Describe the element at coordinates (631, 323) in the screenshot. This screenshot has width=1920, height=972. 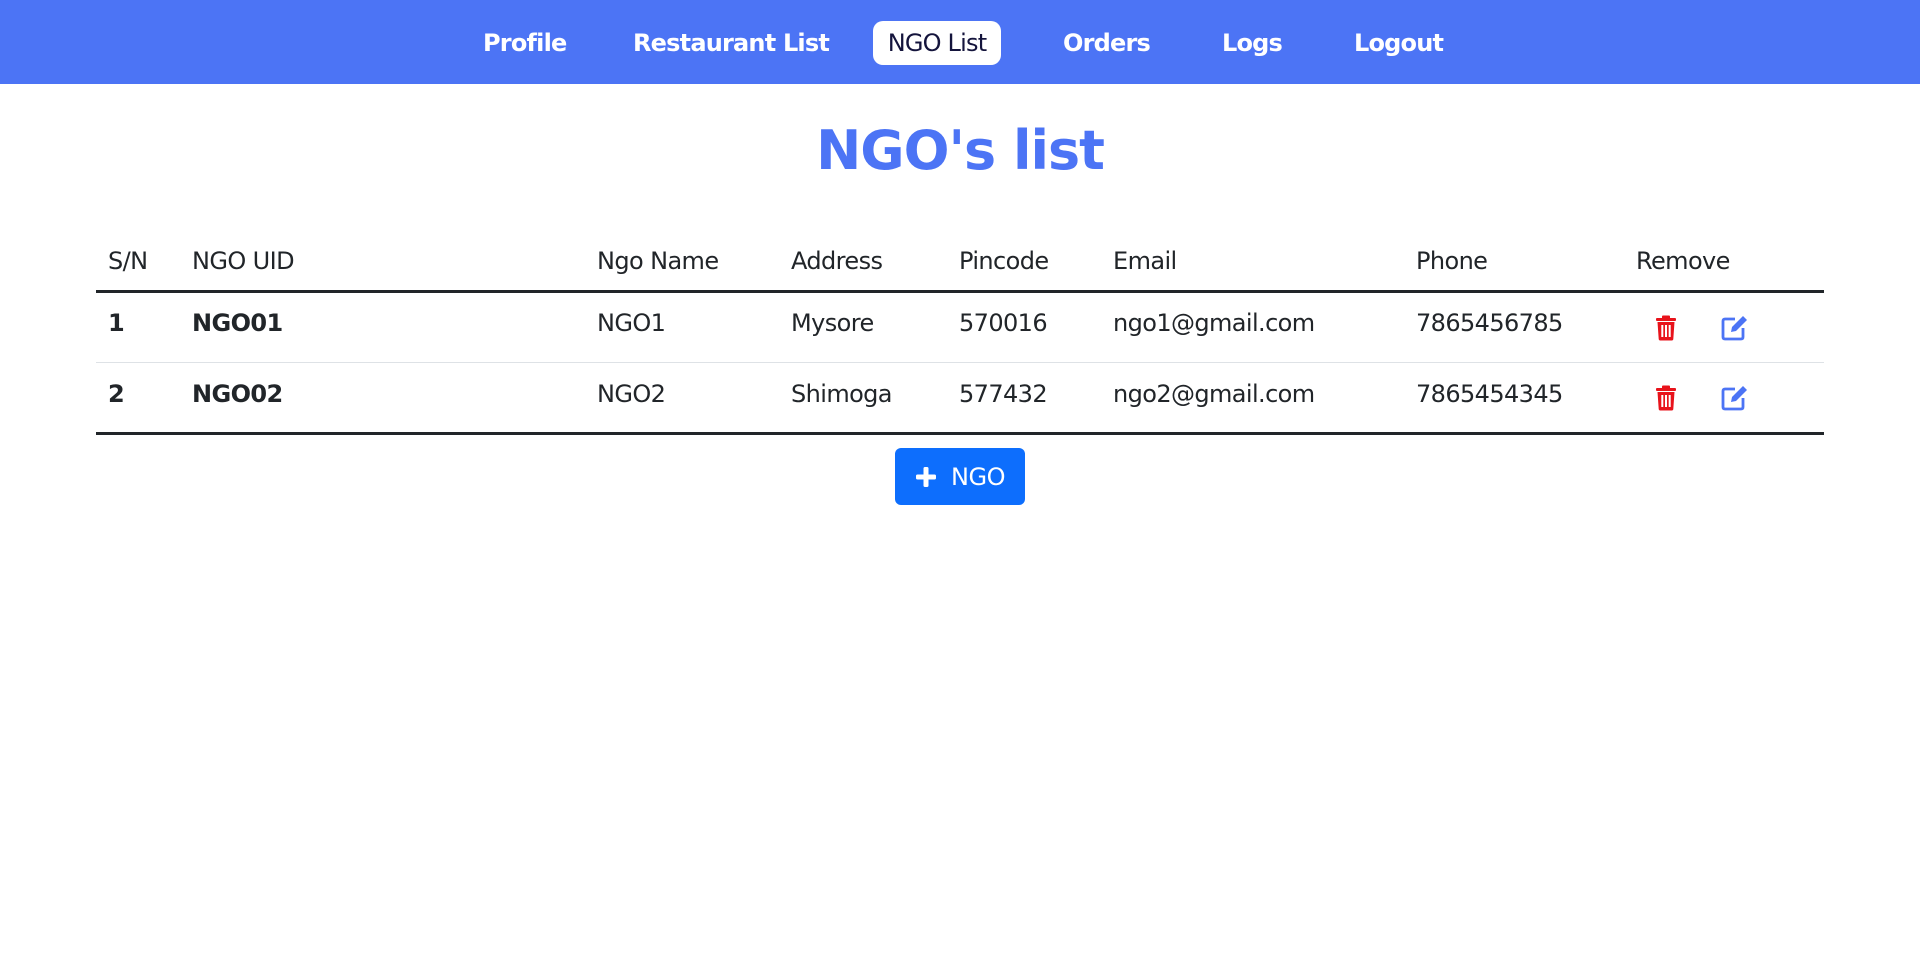
I see `cell-ngo-name: NGO1` at that location.